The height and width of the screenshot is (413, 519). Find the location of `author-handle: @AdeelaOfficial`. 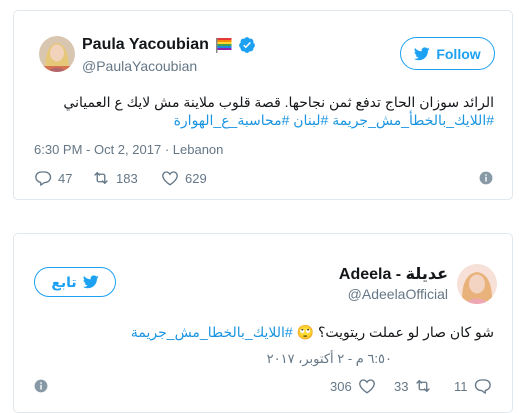

author-handle: @AdeelaOfficial is located at coordinates (398, 294).